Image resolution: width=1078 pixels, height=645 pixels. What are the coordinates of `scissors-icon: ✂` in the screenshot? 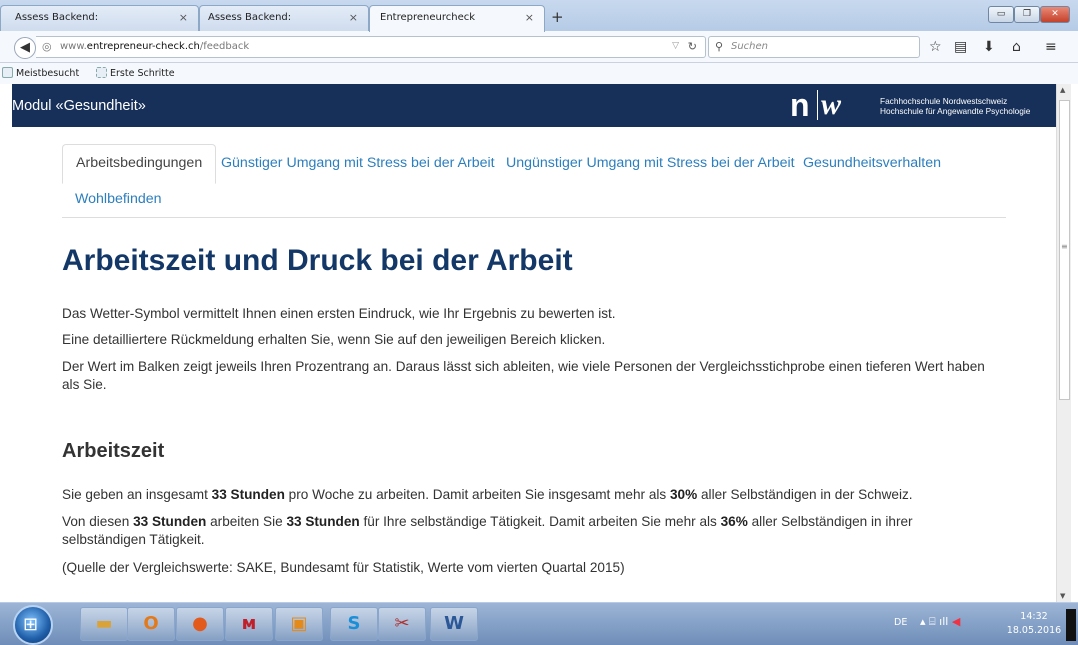 It's located at (402, 623).